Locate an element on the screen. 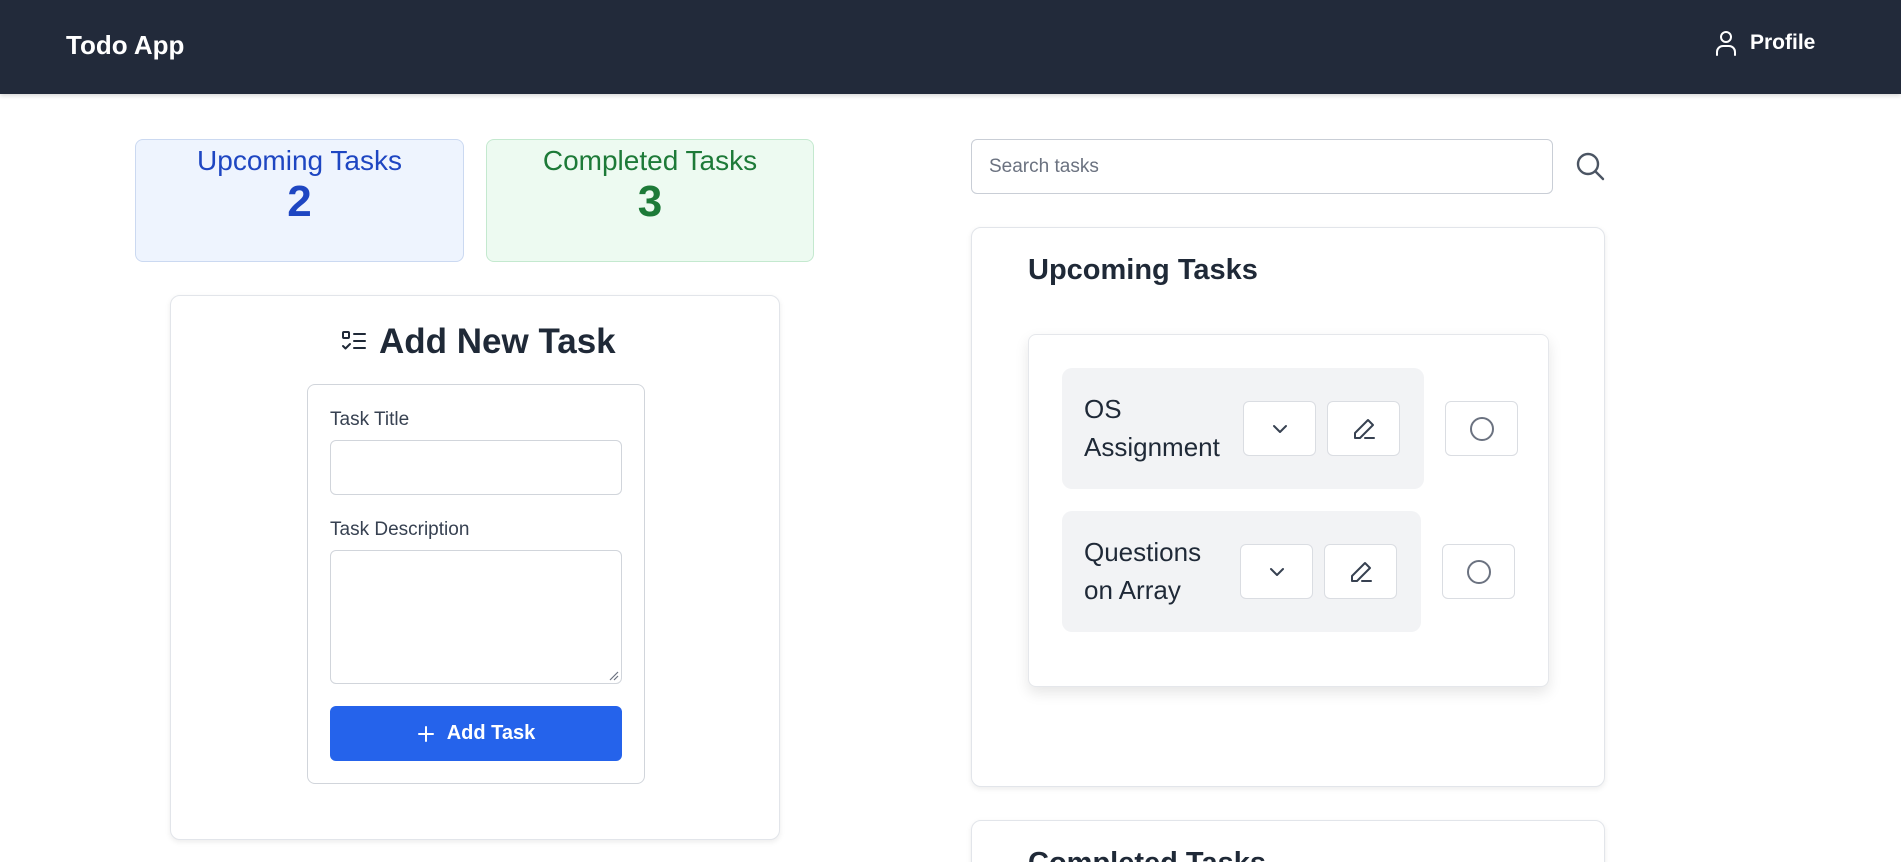 The width and height of the screenshot is (1901, 862). search-icon is located at coordinates (1590, 166).